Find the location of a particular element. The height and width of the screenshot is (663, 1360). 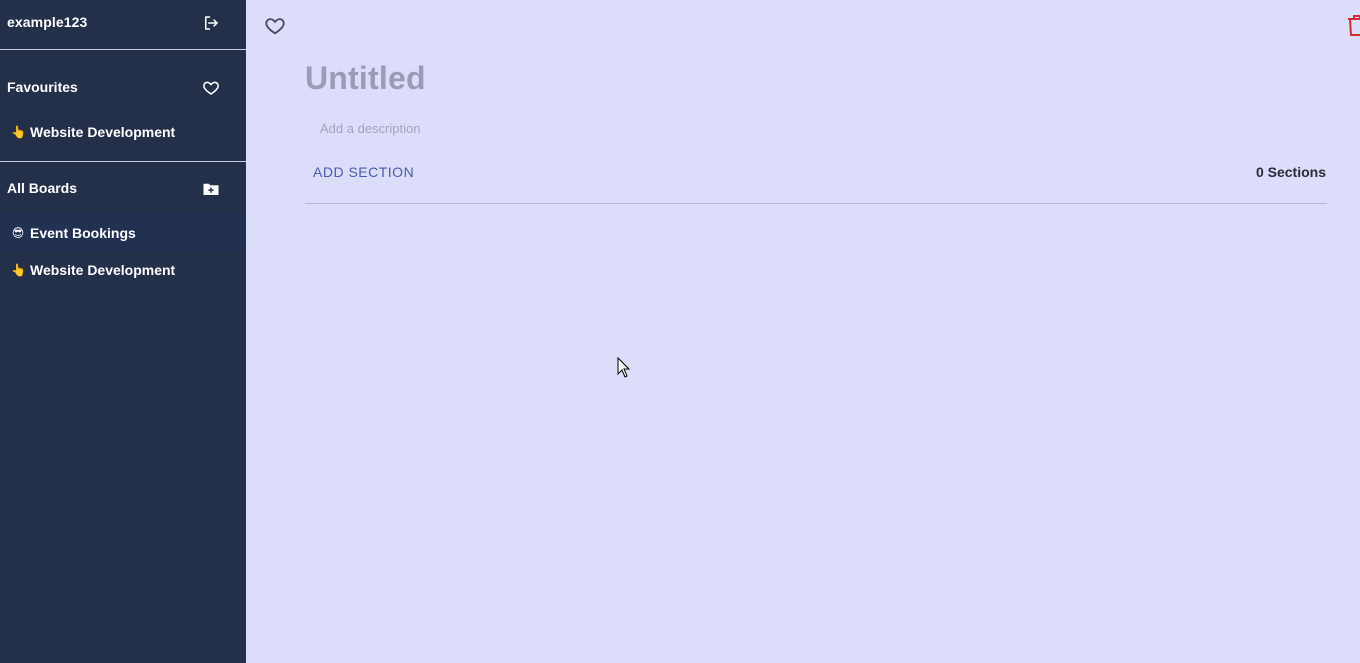

board-item-event-bookings: 😎 Event Bookings is located at coordinates (123, 232).